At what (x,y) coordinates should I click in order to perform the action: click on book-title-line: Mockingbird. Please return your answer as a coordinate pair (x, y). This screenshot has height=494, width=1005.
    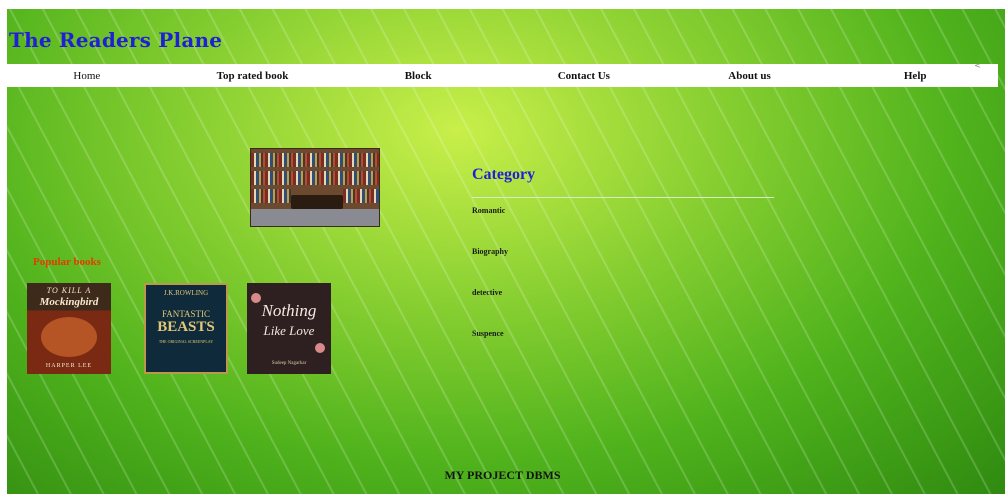
    Looking at the image, I should click on (69, 302).